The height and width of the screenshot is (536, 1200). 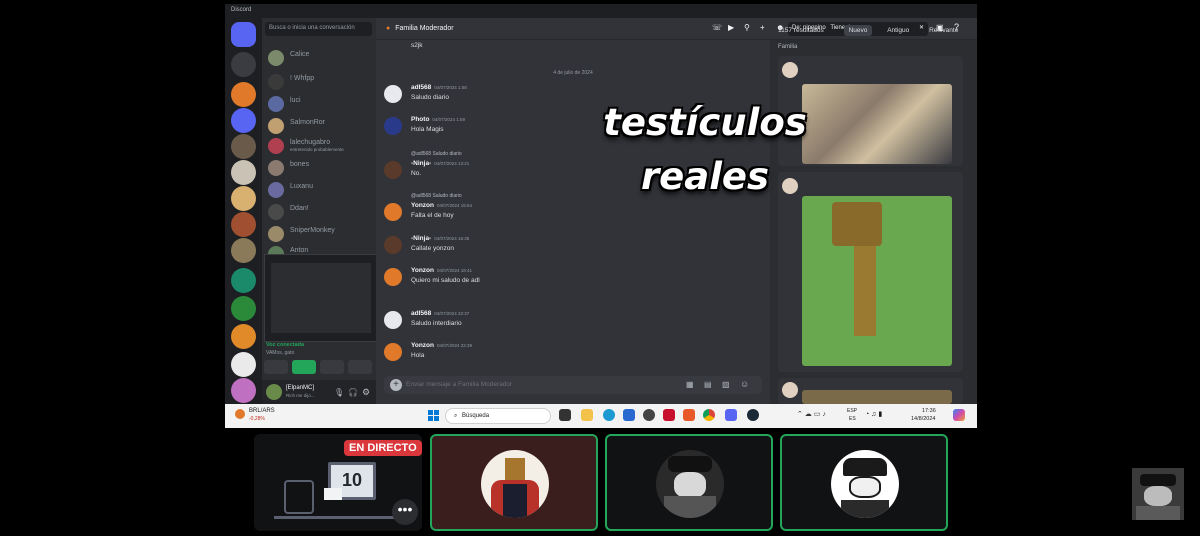 What do you see at coordinates (731, 415) in the screenshot?
I see `discord-taskbar-icon` at bounding box center [731, 415].